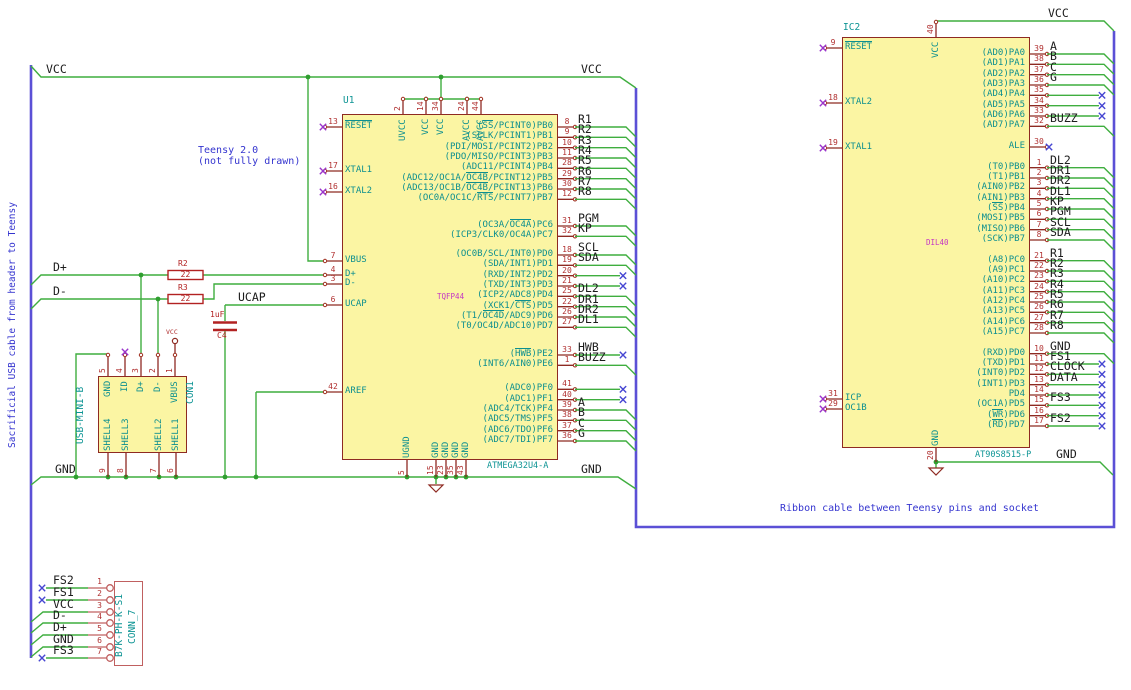 The height and width of the screenshot is (690, 1131). What do you see at coordinates (1039, 100) in the screenshot?
I see `pin-number: 34` at bounding box center [1039, 100].